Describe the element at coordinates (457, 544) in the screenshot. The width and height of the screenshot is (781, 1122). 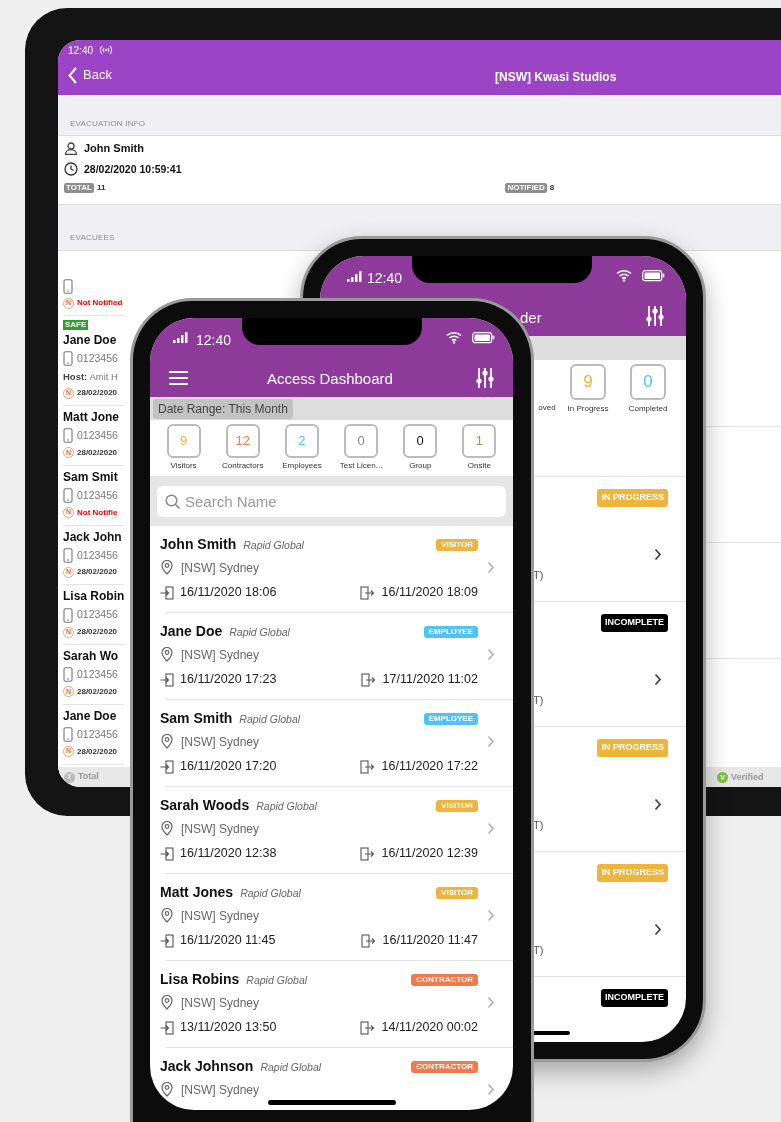
I see `type-badge: VISITOR` at that location.